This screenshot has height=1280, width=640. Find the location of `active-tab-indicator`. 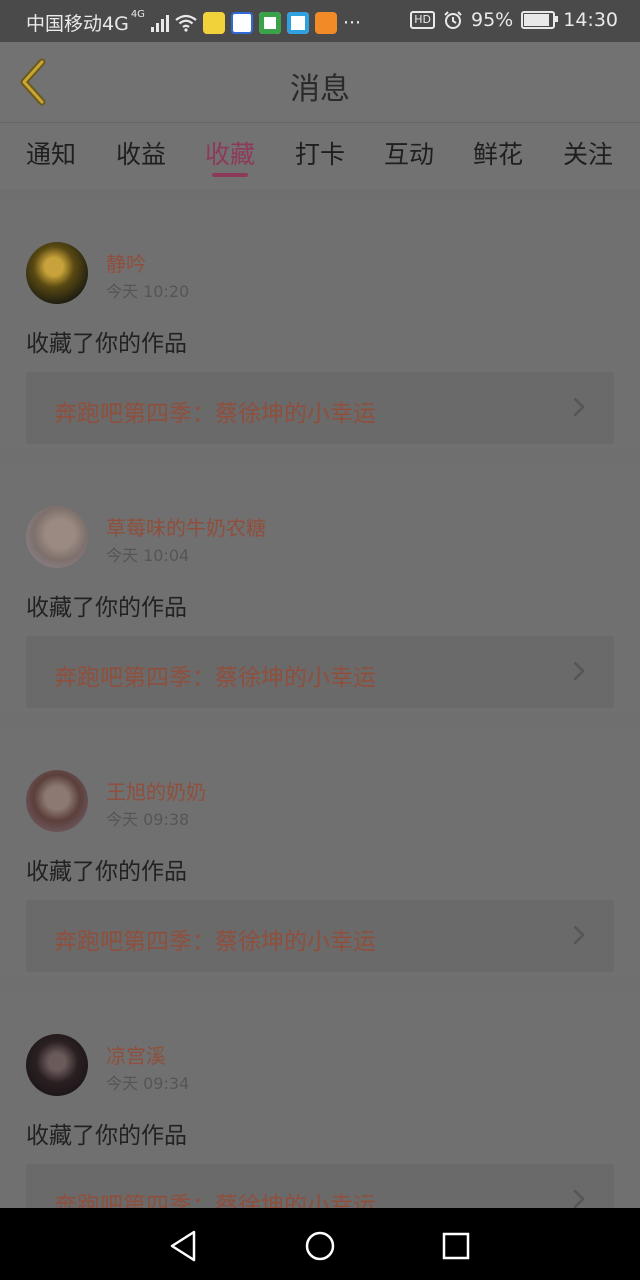

active-tab-indicator is located at coordinates (230, 175).